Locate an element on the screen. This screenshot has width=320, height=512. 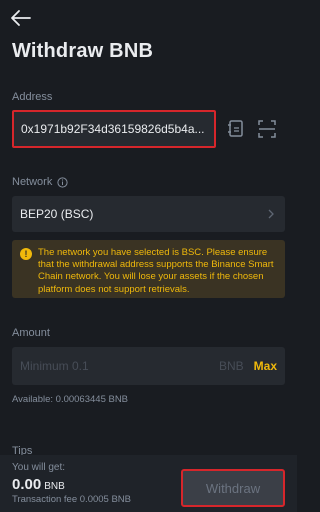
page-title: Withdraw BNB is located at coordinates (83, 51).